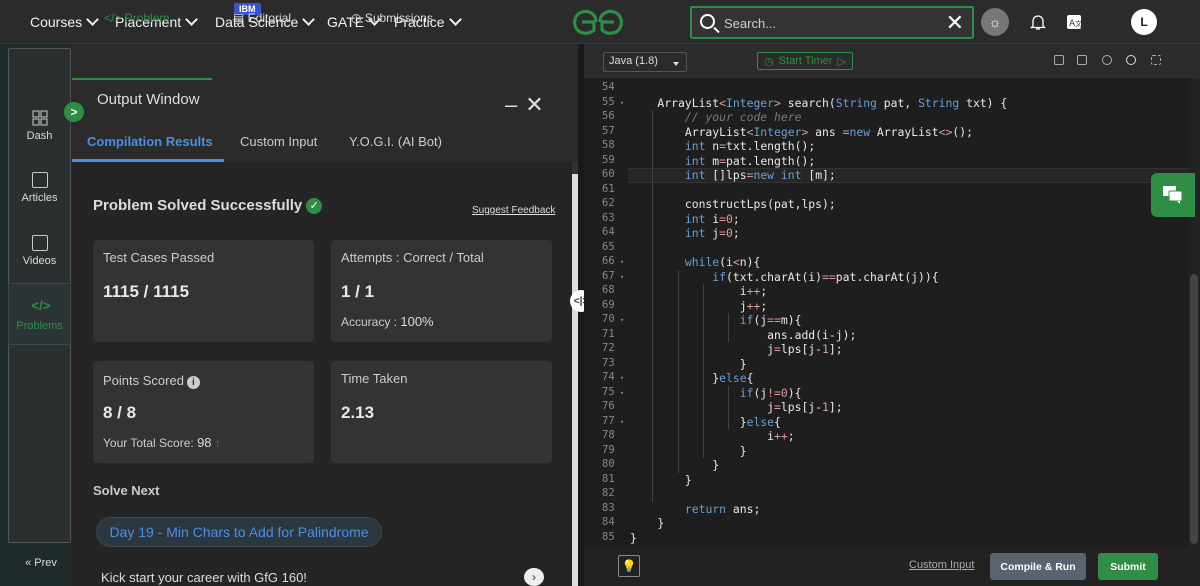 The height and width of the screenshot is (586, 1200). I want to click on code-line: int i=0;, so click(685, 219).